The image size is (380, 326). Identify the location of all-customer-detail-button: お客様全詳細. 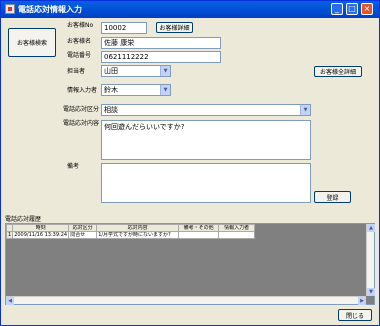
(338, 71).